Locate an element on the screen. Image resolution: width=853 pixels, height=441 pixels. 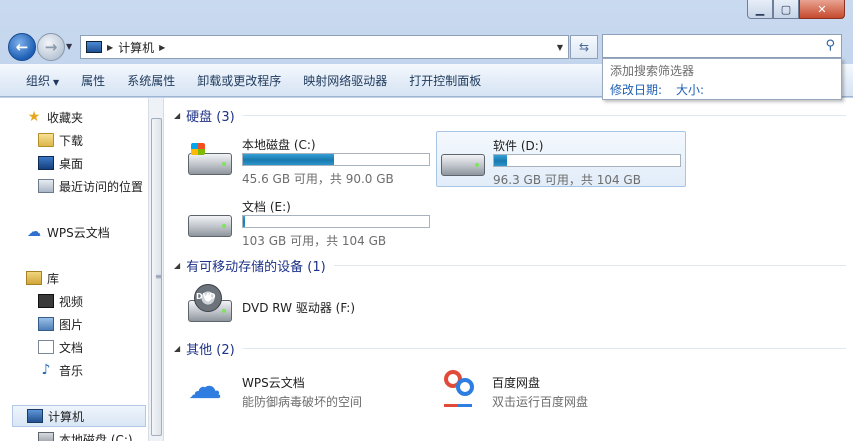
disk-icon is located at coordinates (46, 436).